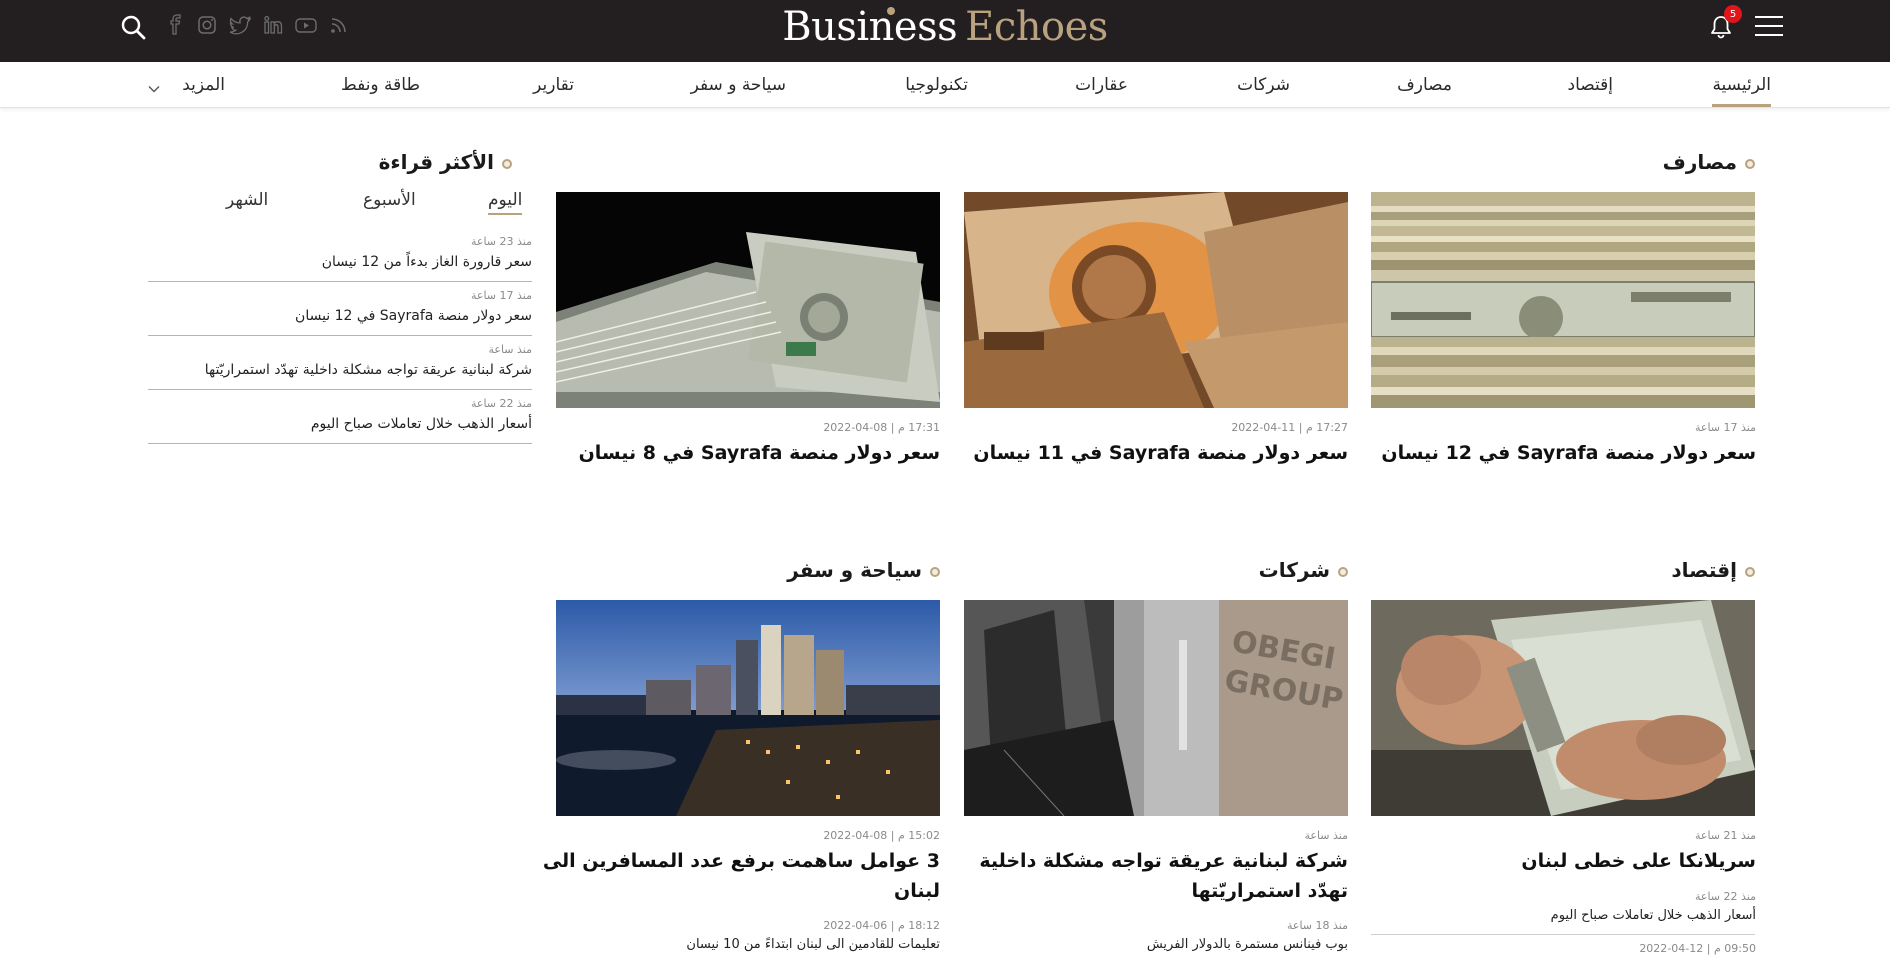 This screenshot has width=1890, height=955. What do you see at coordinates (1725, 896) in the screenshot?
I see `sub-item-time: منذ 22 ساعة` at bounding box center [1725, 896].